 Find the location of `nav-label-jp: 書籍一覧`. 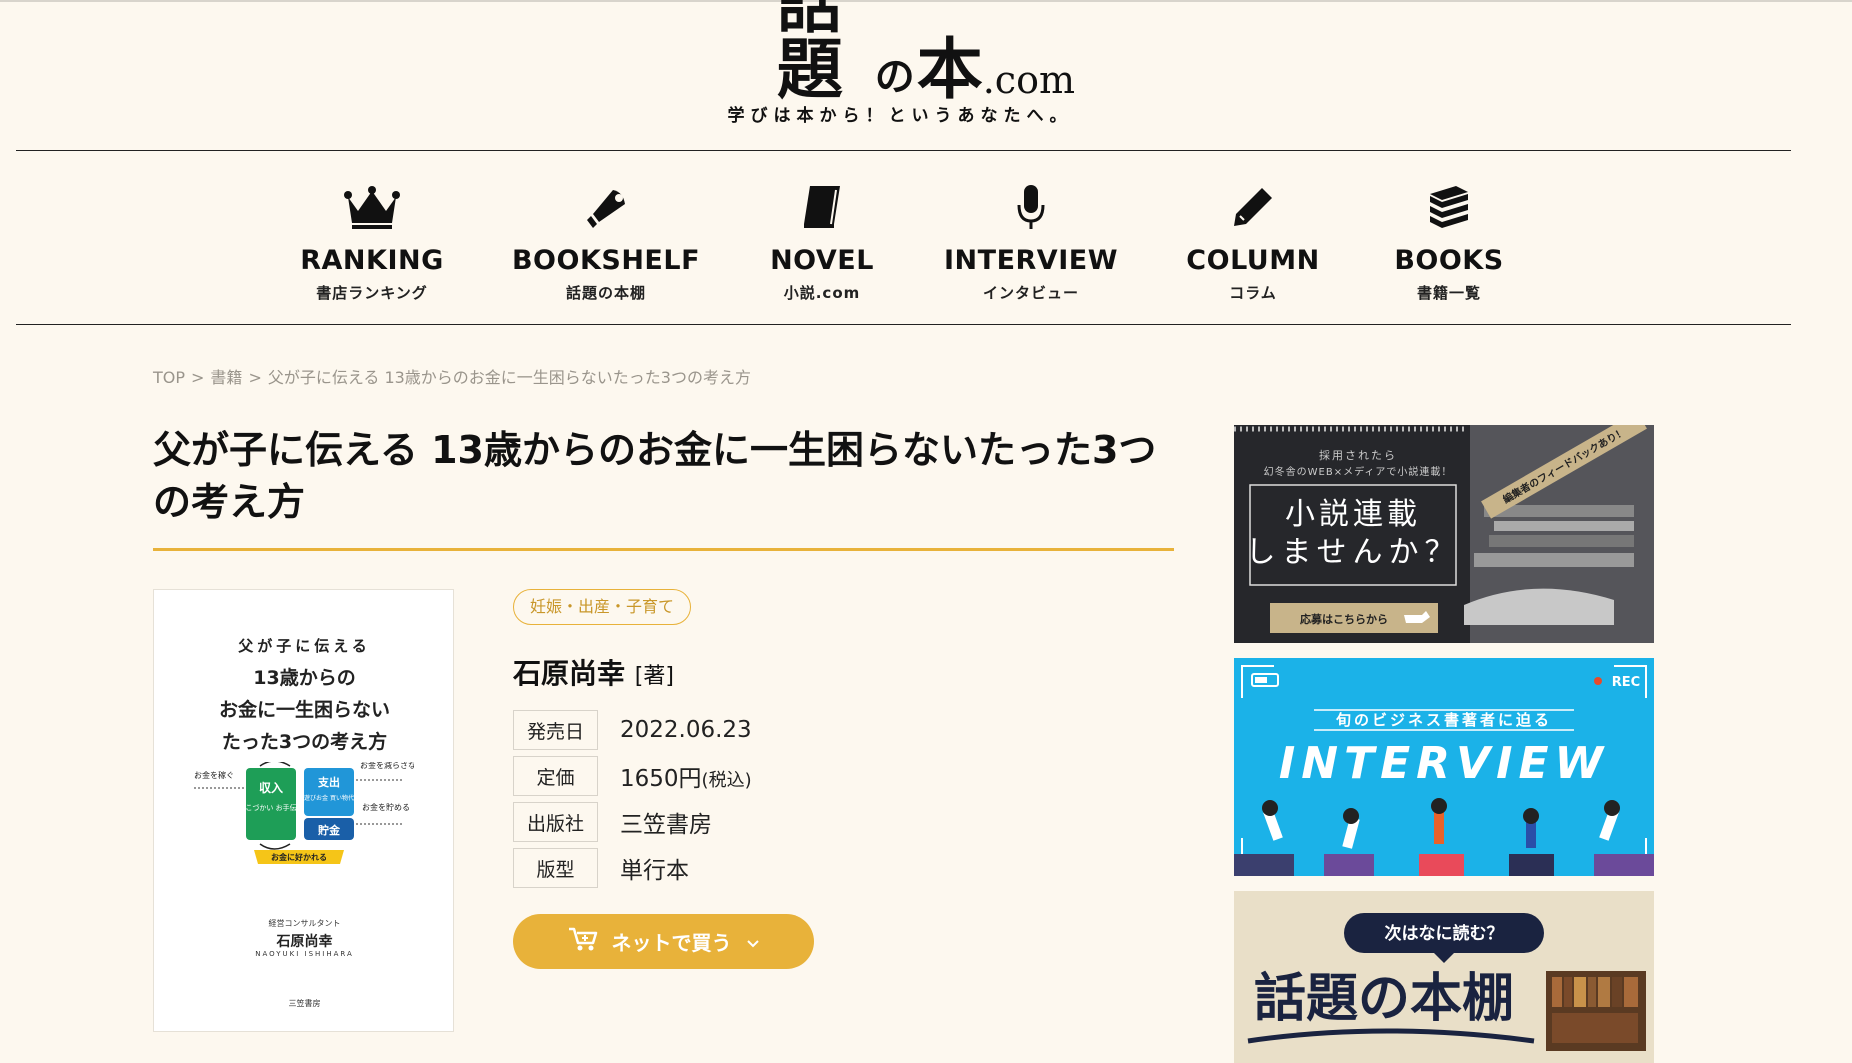

nav-label-jp: 書籍一覧 is located at coordinates (1448, 293).